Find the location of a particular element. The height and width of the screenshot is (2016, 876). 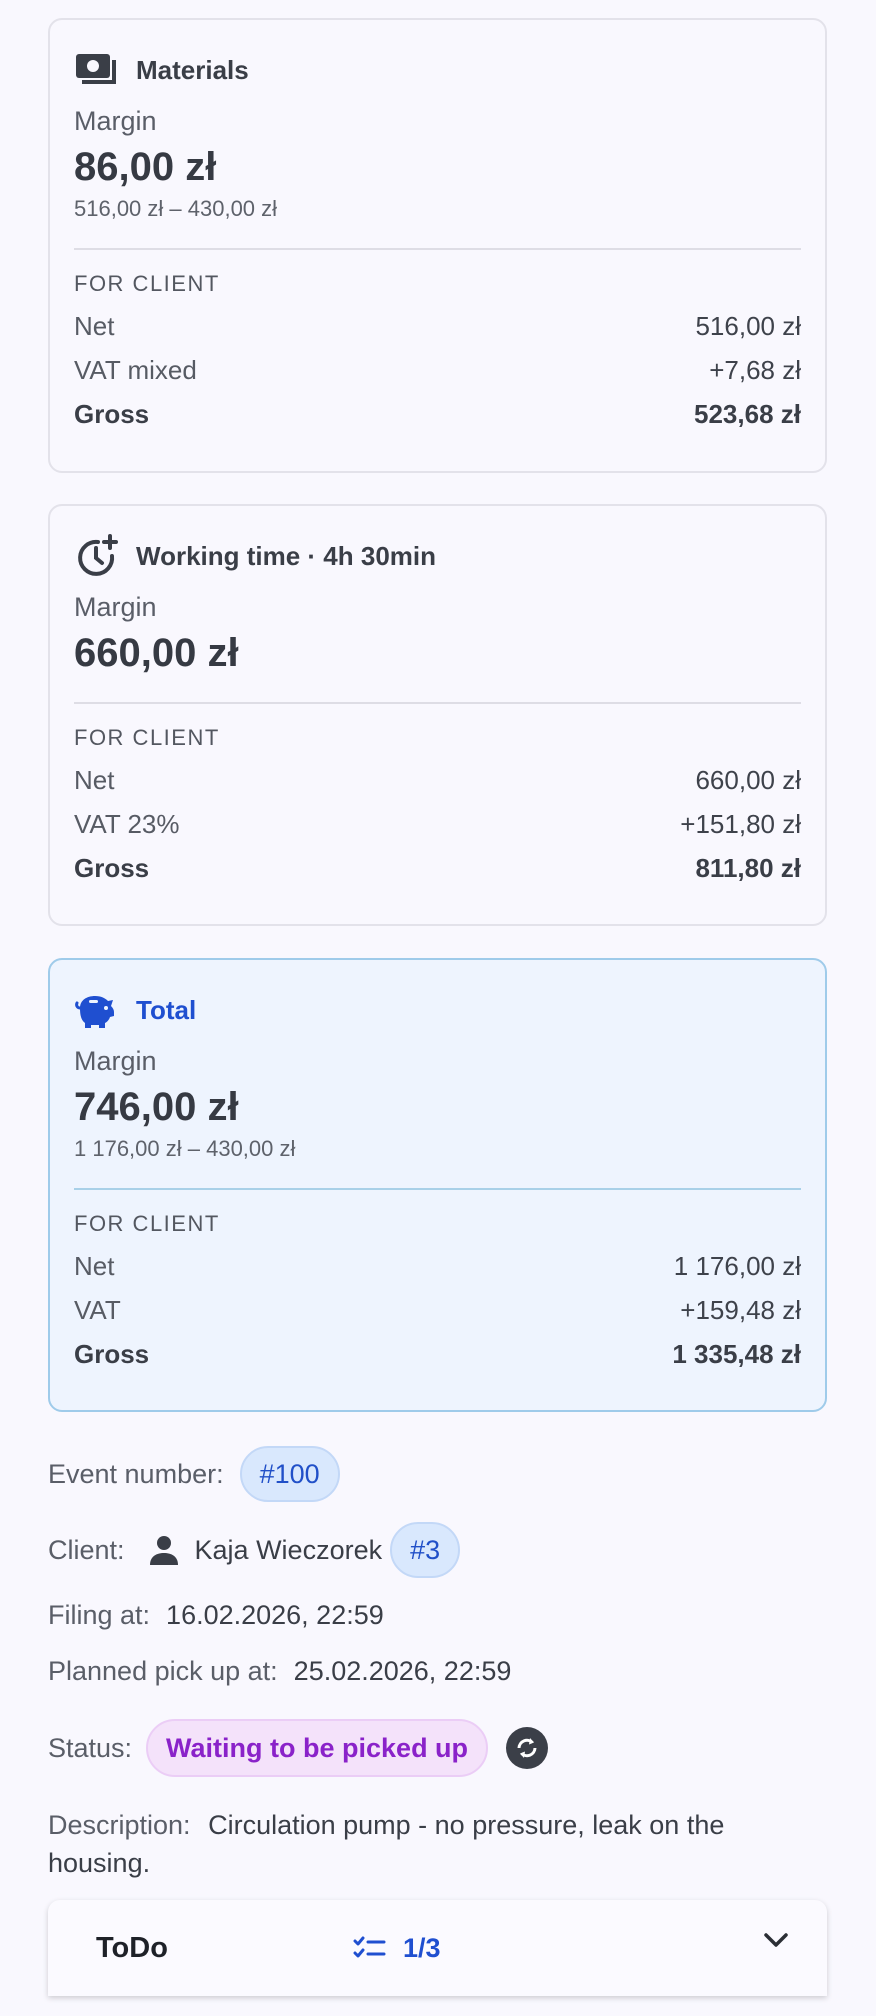

gross-row: Gross 811,80 zł is located at coordinates (437, 868).